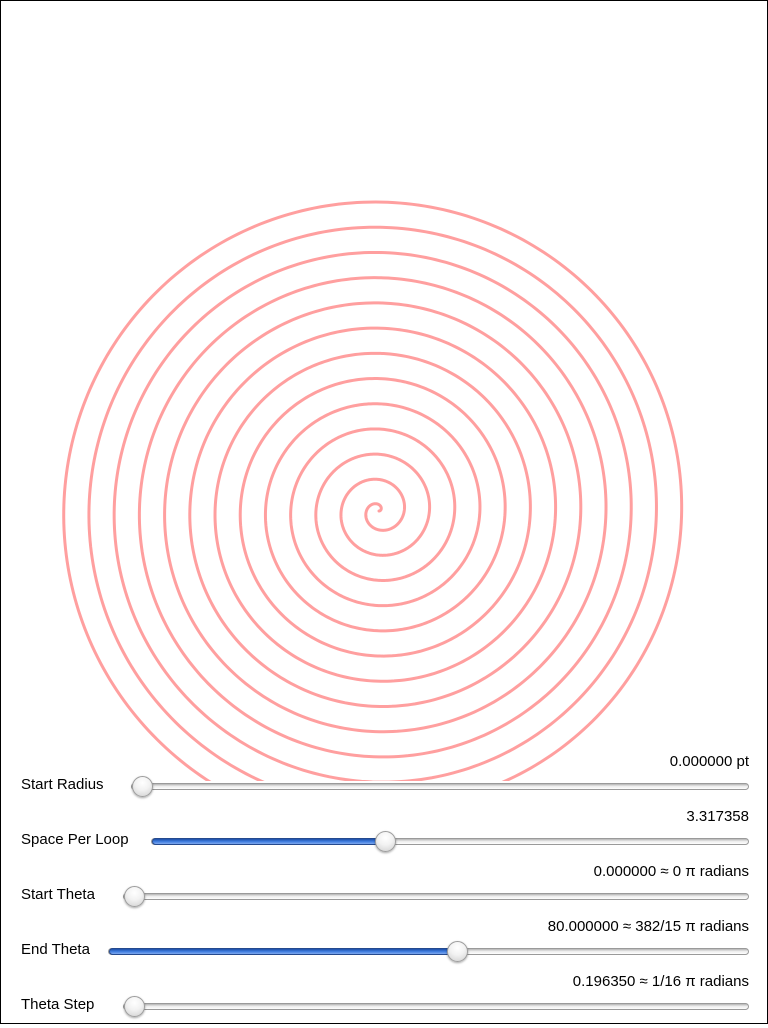 The height and width of the screenshot is (1028, 768). Describe the element at coordinates (62, 784) in the screenshot. I see `start-radius-label: Start Radius` at that location.